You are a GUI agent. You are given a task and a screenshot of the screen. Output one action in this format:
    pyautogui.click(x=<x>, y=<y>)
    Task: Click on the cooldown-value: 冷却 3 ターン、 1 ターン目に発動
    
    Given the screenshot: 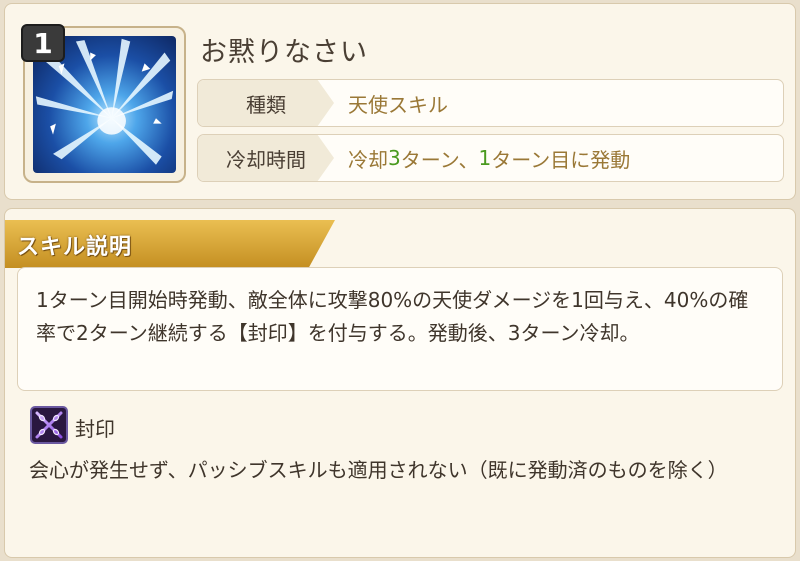 What is the action you would take?
    pyautogui.click(x=489, y=158)
    